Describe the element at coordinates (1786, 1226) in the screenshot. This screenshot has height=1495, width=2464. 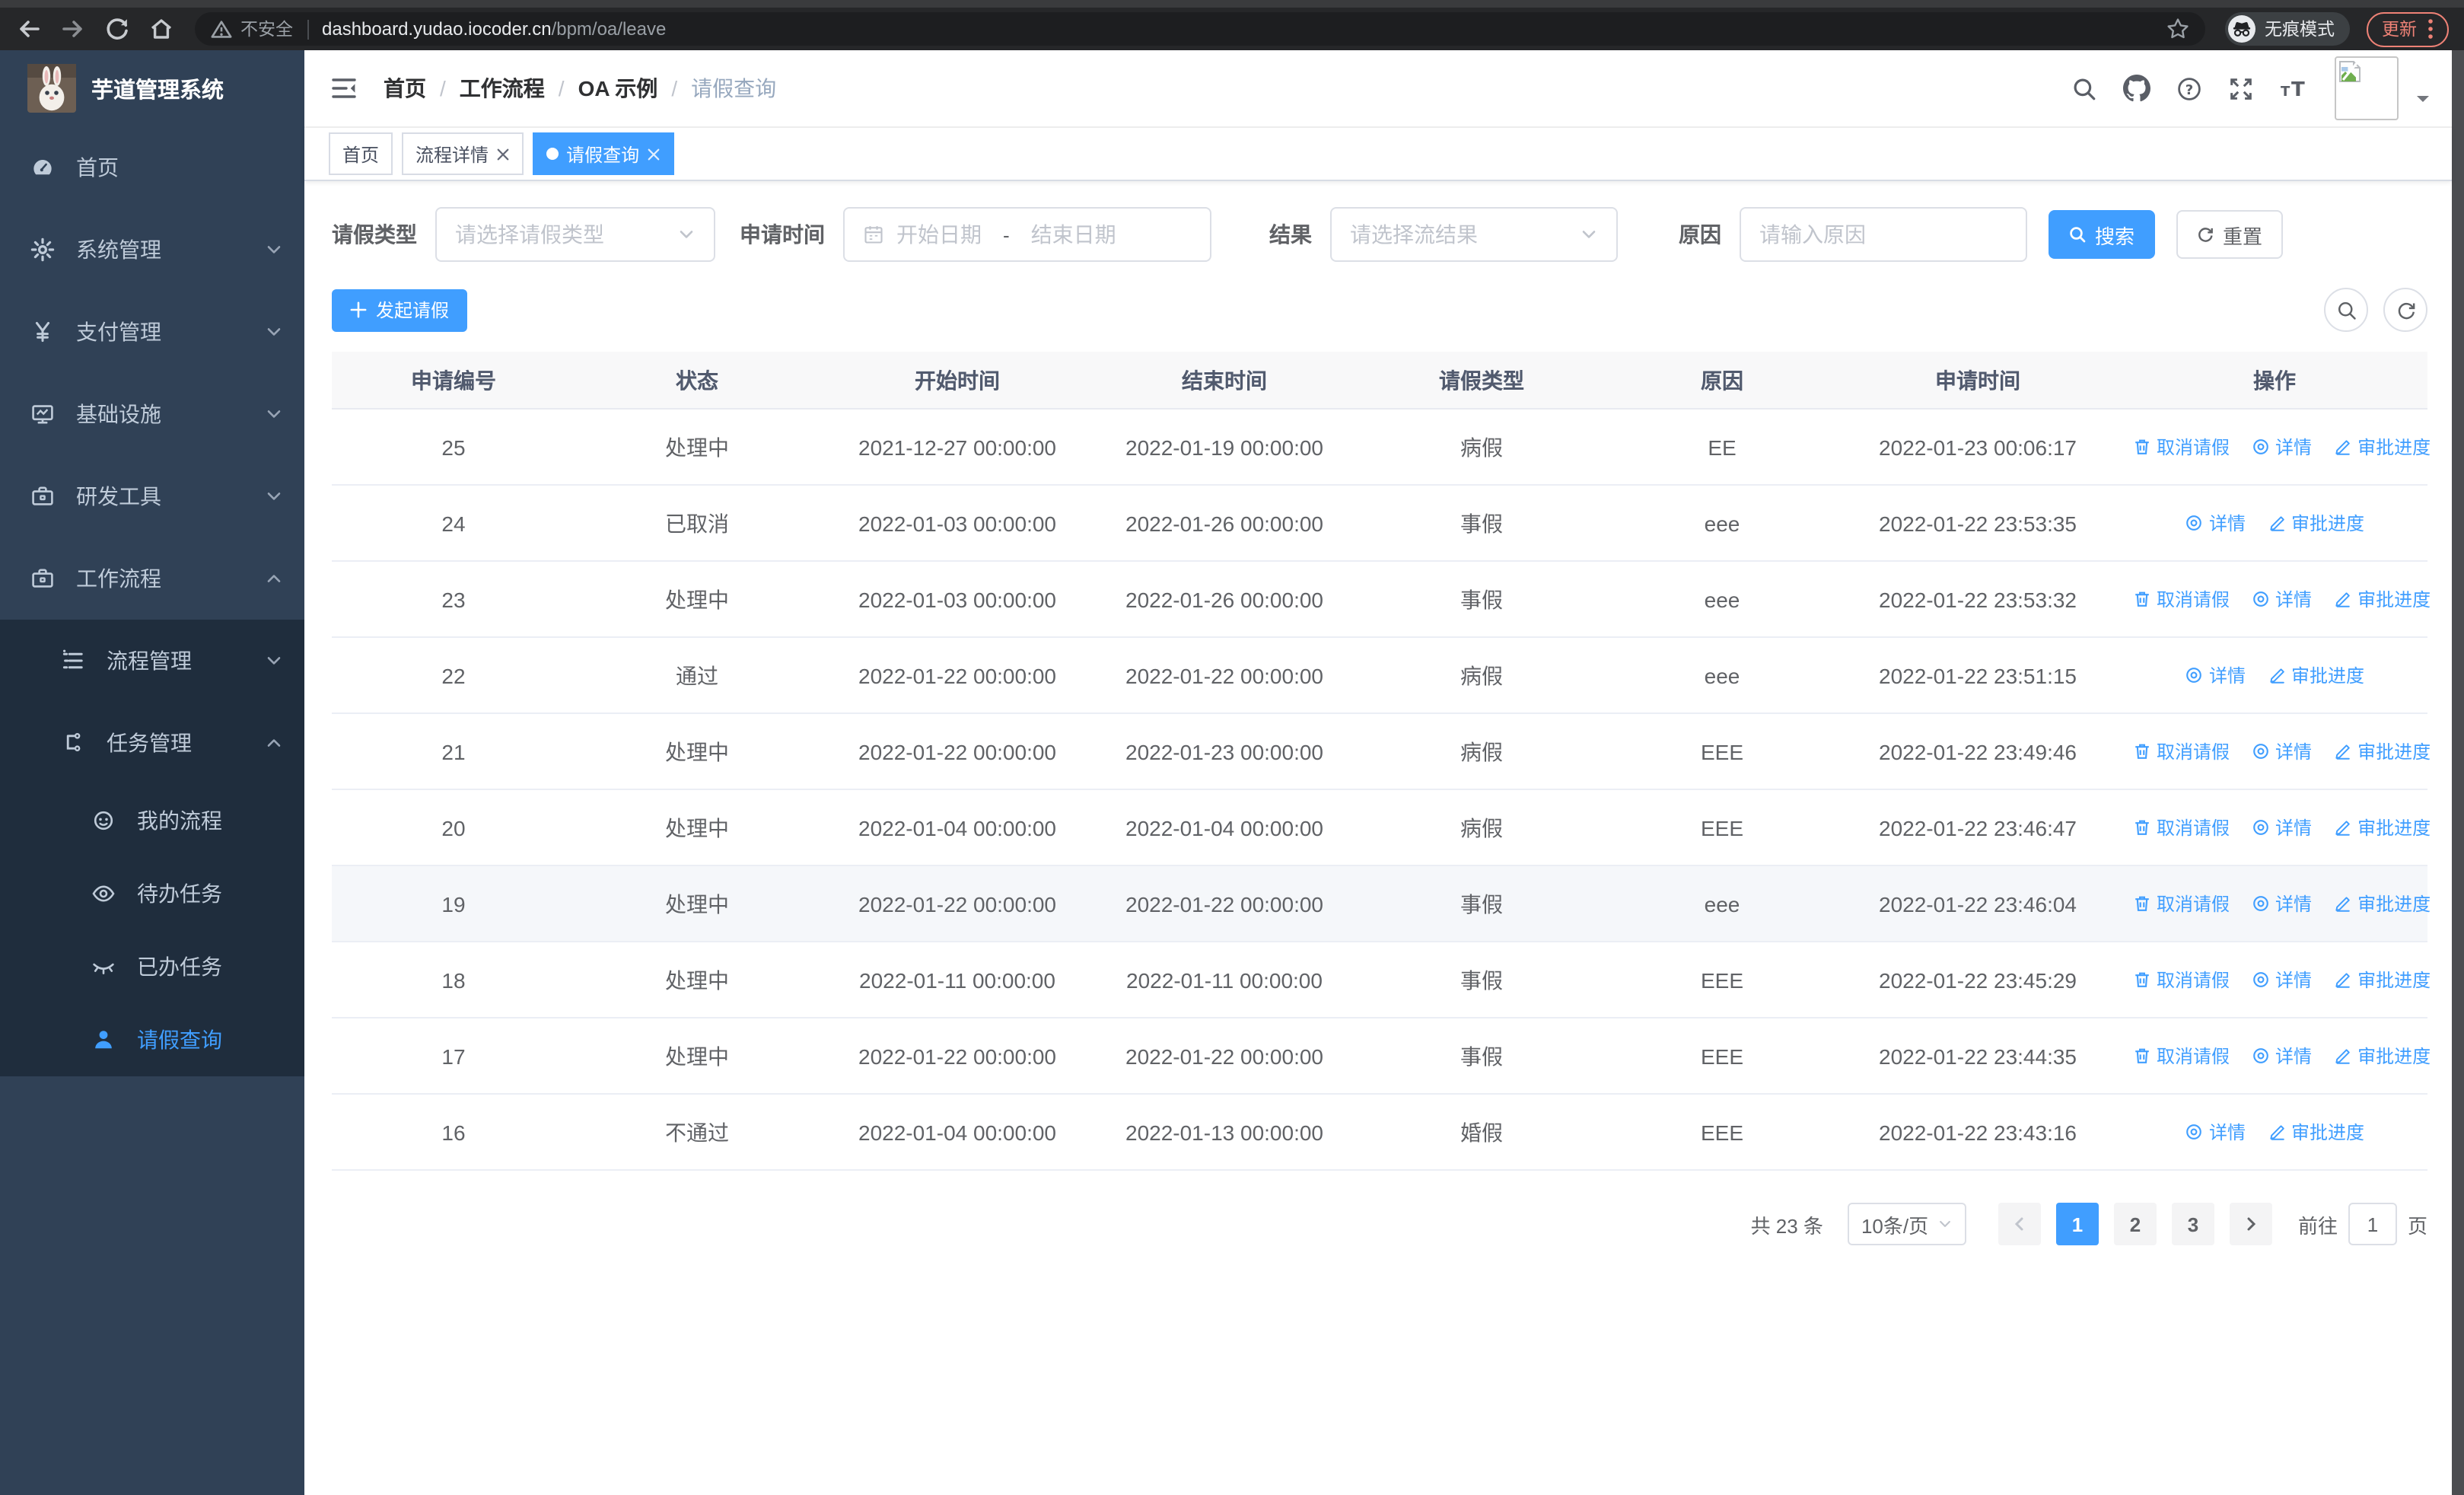
I see `total-count: 共 23 条` at that location.